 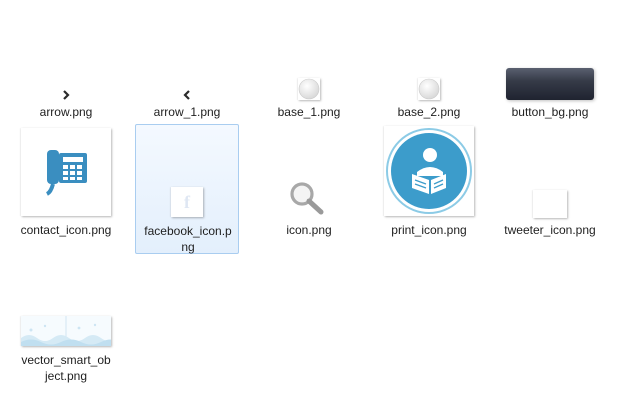 I want to click on facebook-icon: f, so click(x=187, y=202).